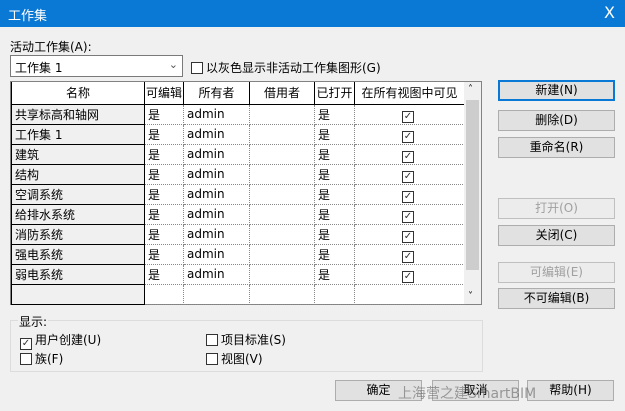 Image resolution: width=625 pixels, height=411 pixels. What do you see at coordinates (470, 296) in the screenshot?
I see `scroll-down-icon: ˅` at bounding box center [470, 296].